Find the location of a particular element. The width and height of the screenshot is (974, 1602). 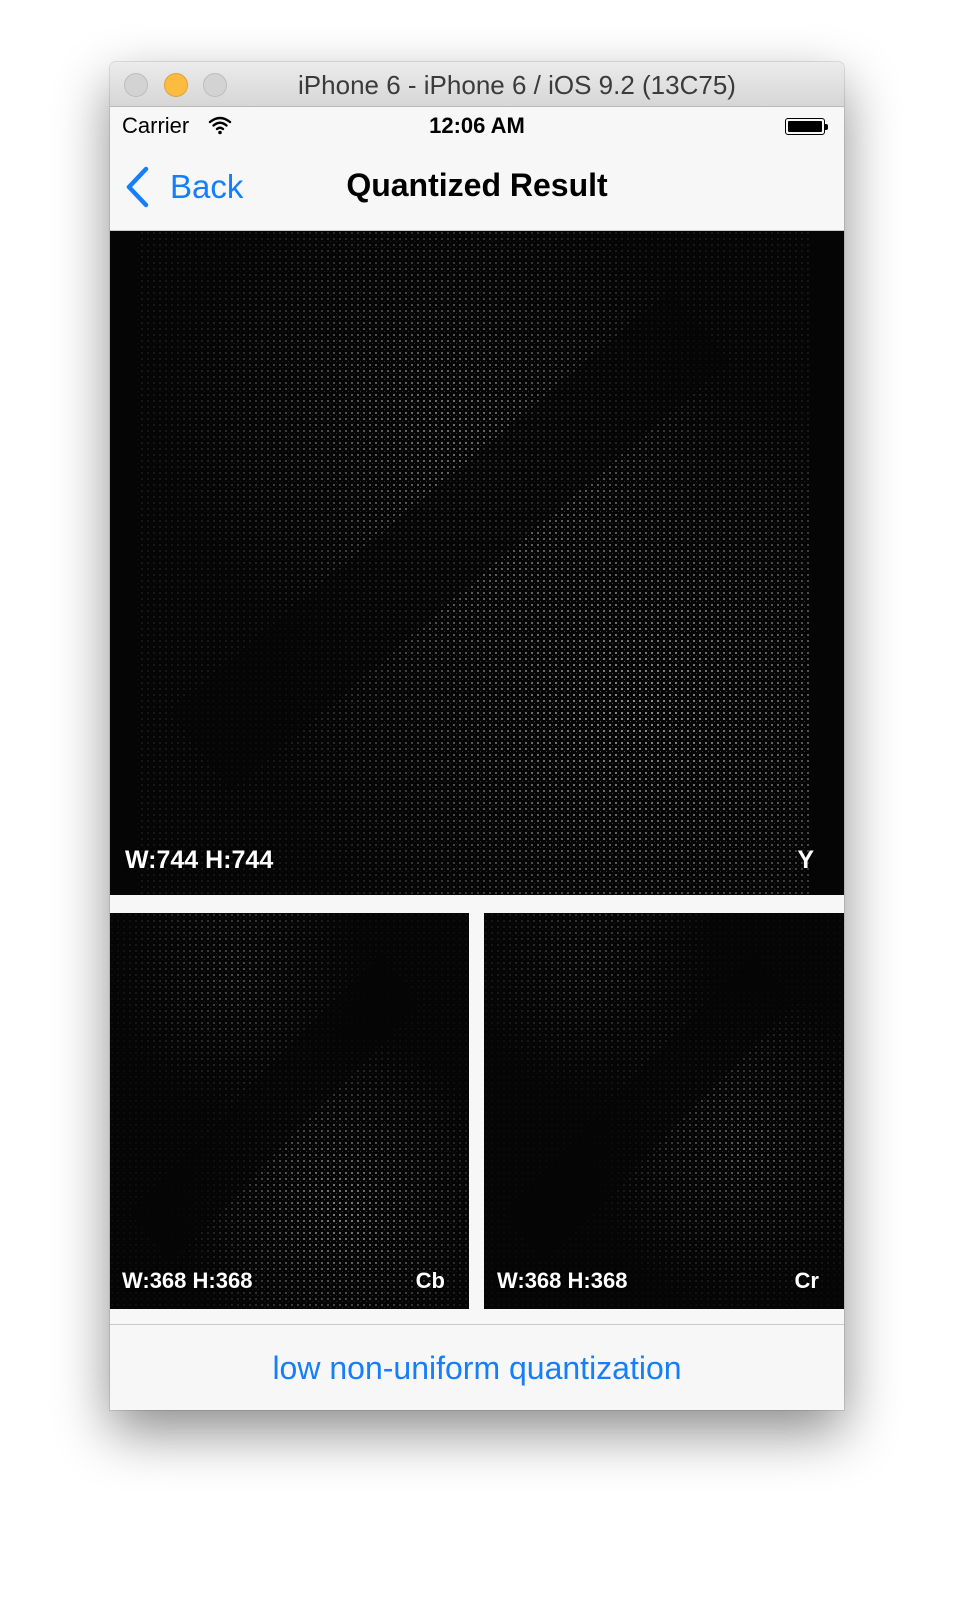

cb-channel-label: Cb is located at coordinates (430, 1280).